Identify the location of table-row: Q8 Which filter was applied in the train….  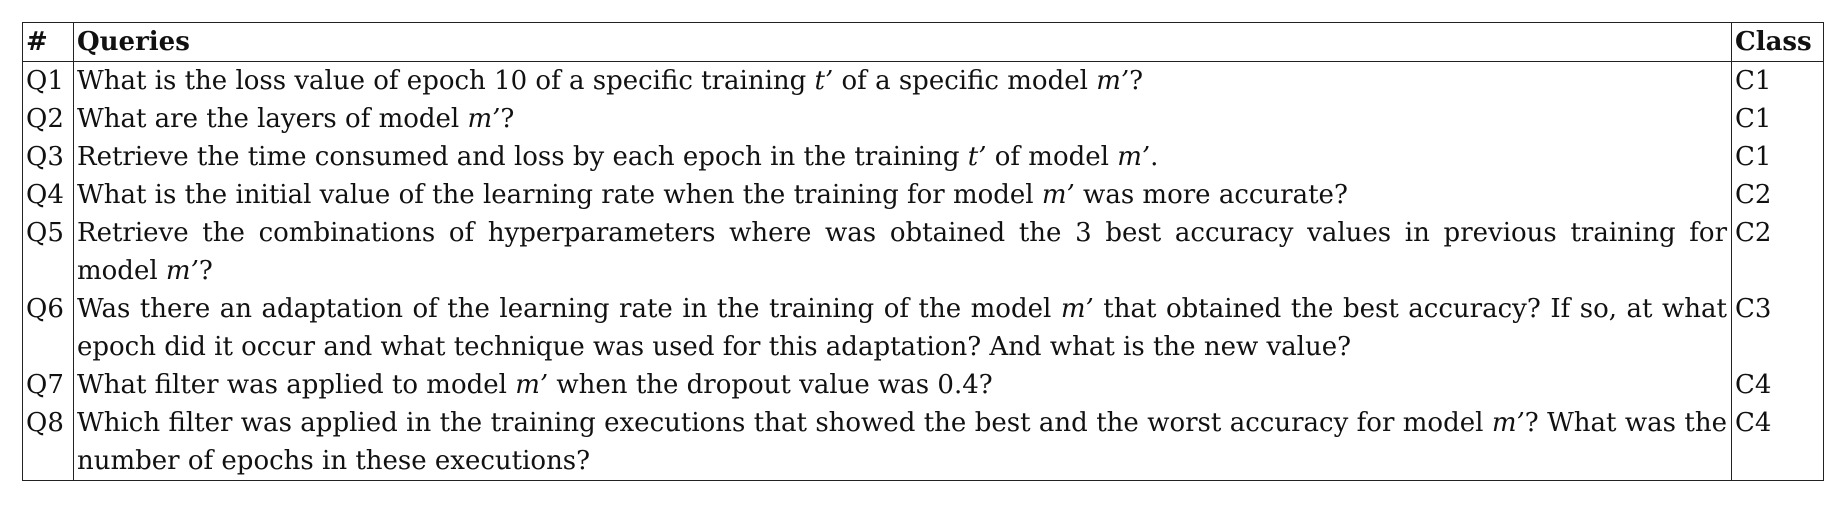
(923, 442).